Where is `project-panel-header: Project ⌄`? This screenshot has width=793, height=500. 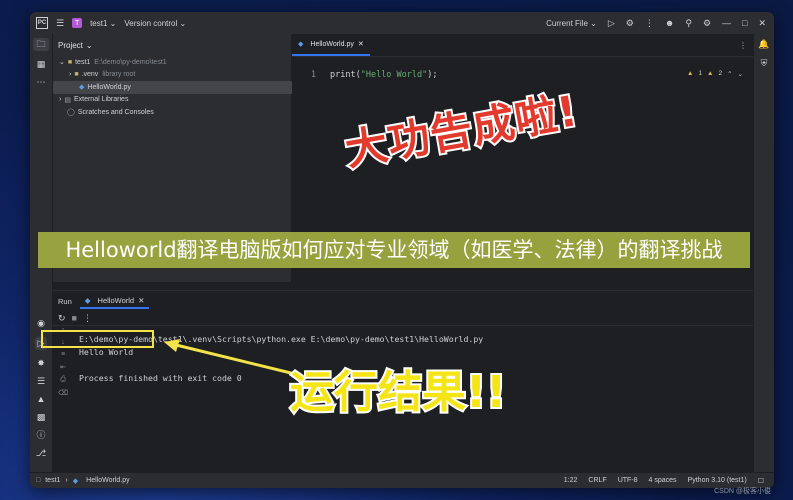 project-panel-header: Project ⌄ is located at coordinates (172, 45).